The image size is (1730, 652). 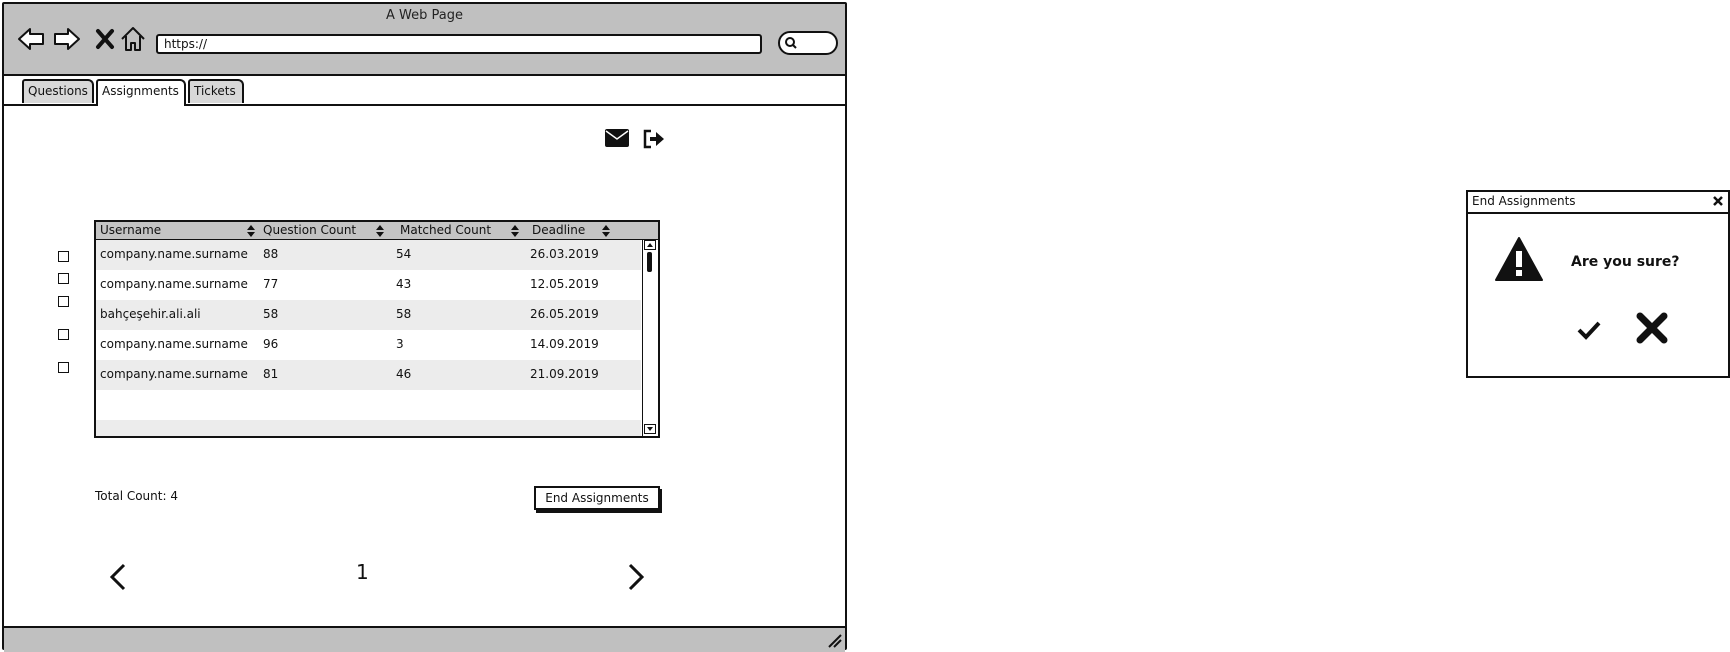 What do you see at coordinates (654, 139) in the screenshot?
I see `sign-out-icon` at bounding box center [654, 139].